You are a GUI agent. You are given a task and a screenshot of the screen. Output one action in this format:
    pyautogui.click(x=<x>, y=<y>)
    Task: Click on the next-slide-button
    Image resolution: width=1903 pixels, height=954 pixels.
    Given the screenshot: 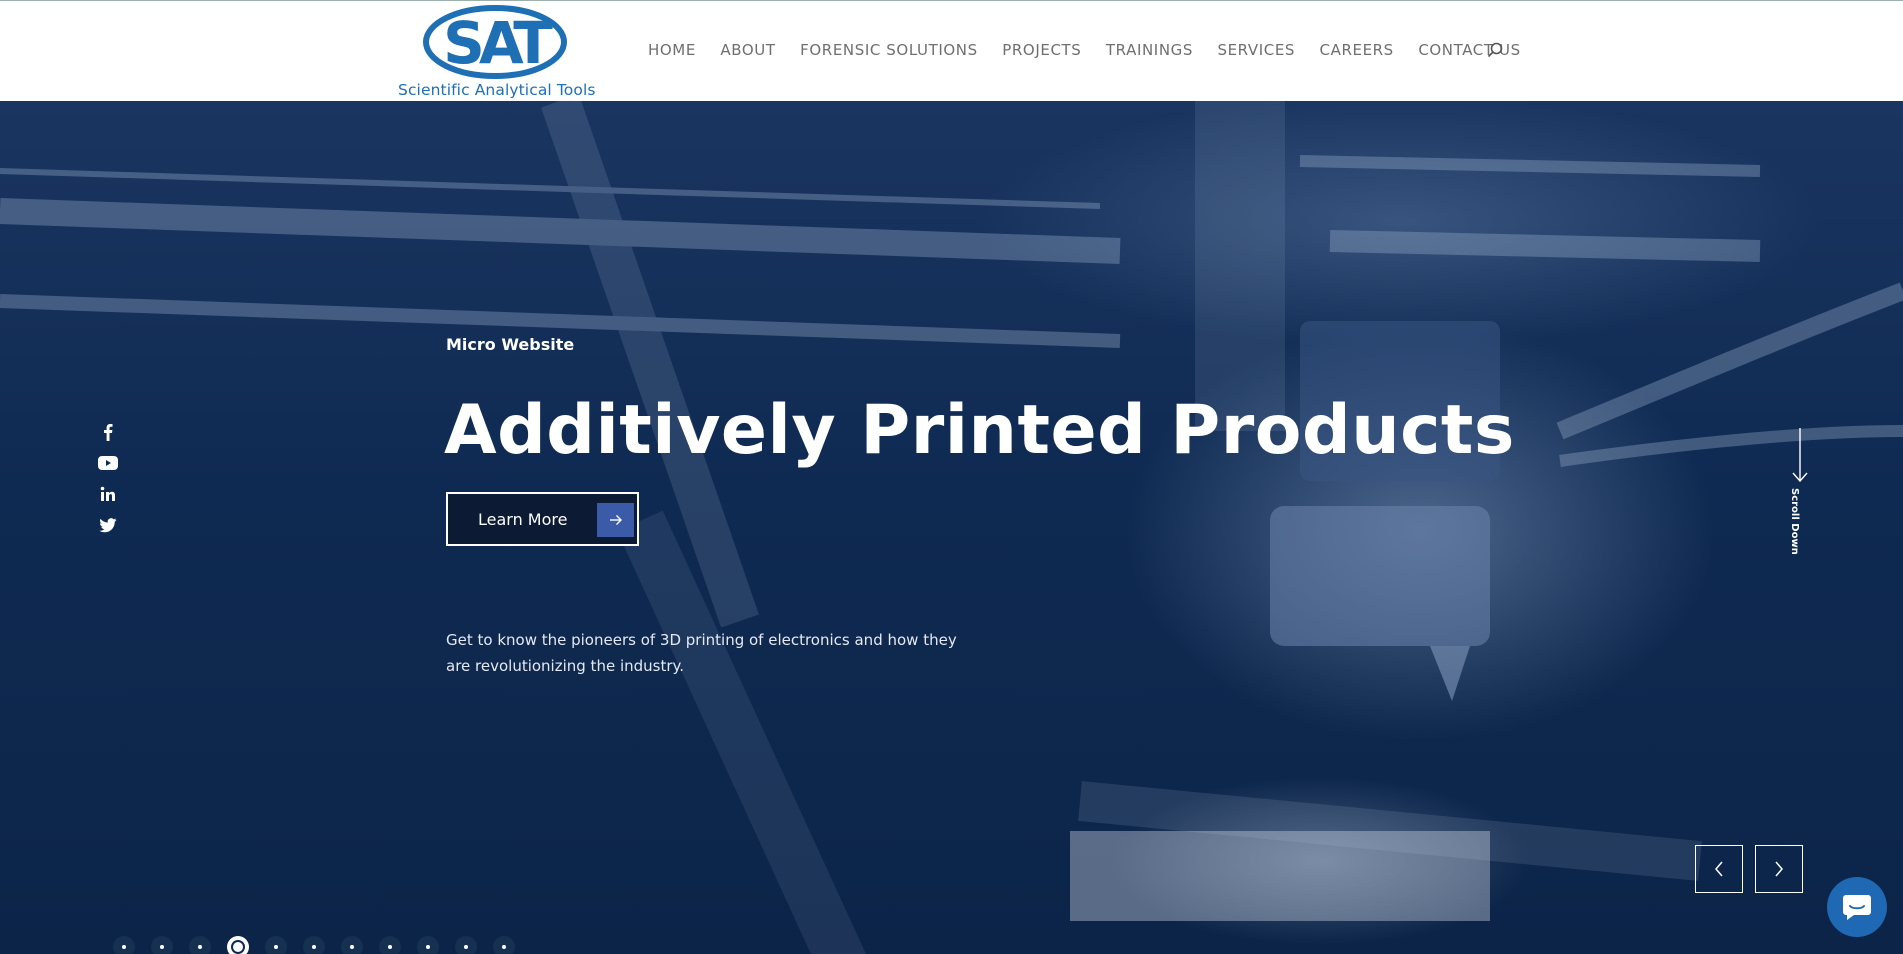 What is the action you would take?
    pyautogui.click(x=1779, y=869)
    